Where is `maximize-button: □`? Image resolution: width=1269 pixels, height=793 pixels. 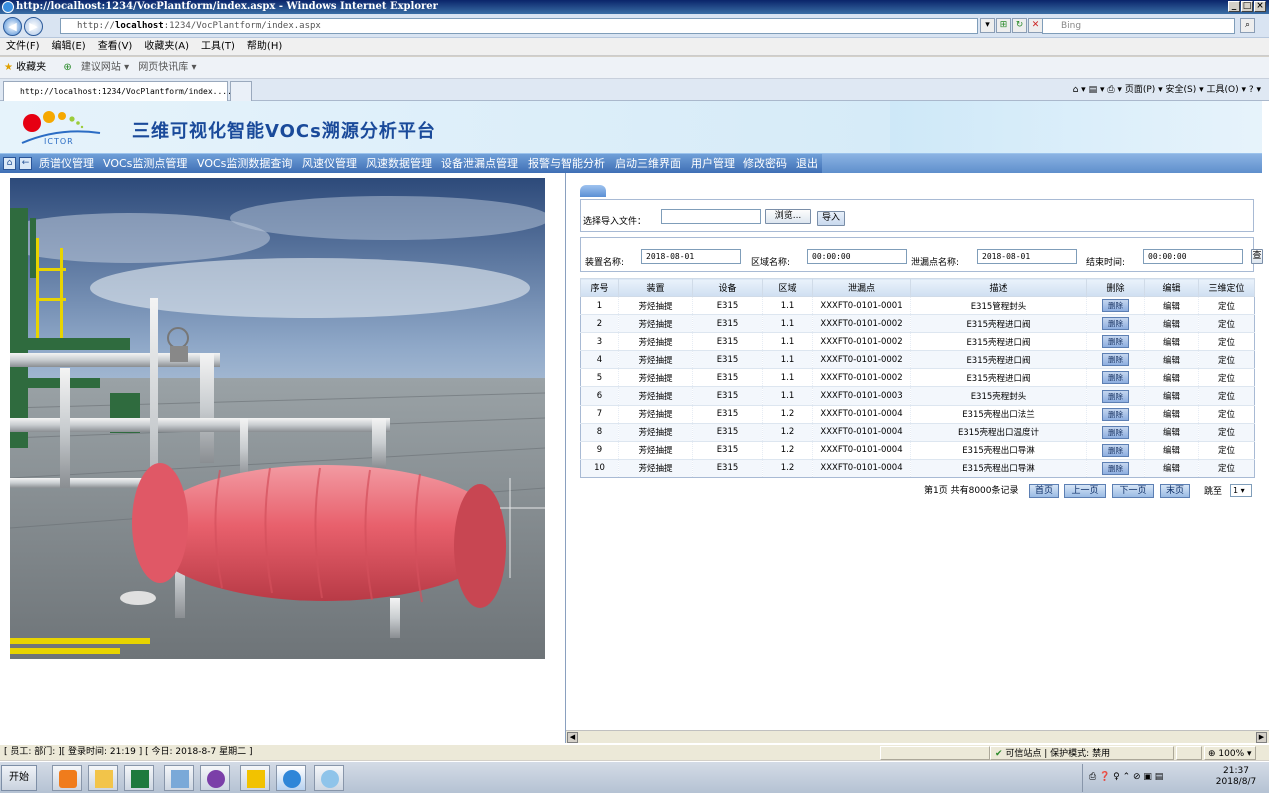 maximize-button: □ is located at coordinates (1247, 6).